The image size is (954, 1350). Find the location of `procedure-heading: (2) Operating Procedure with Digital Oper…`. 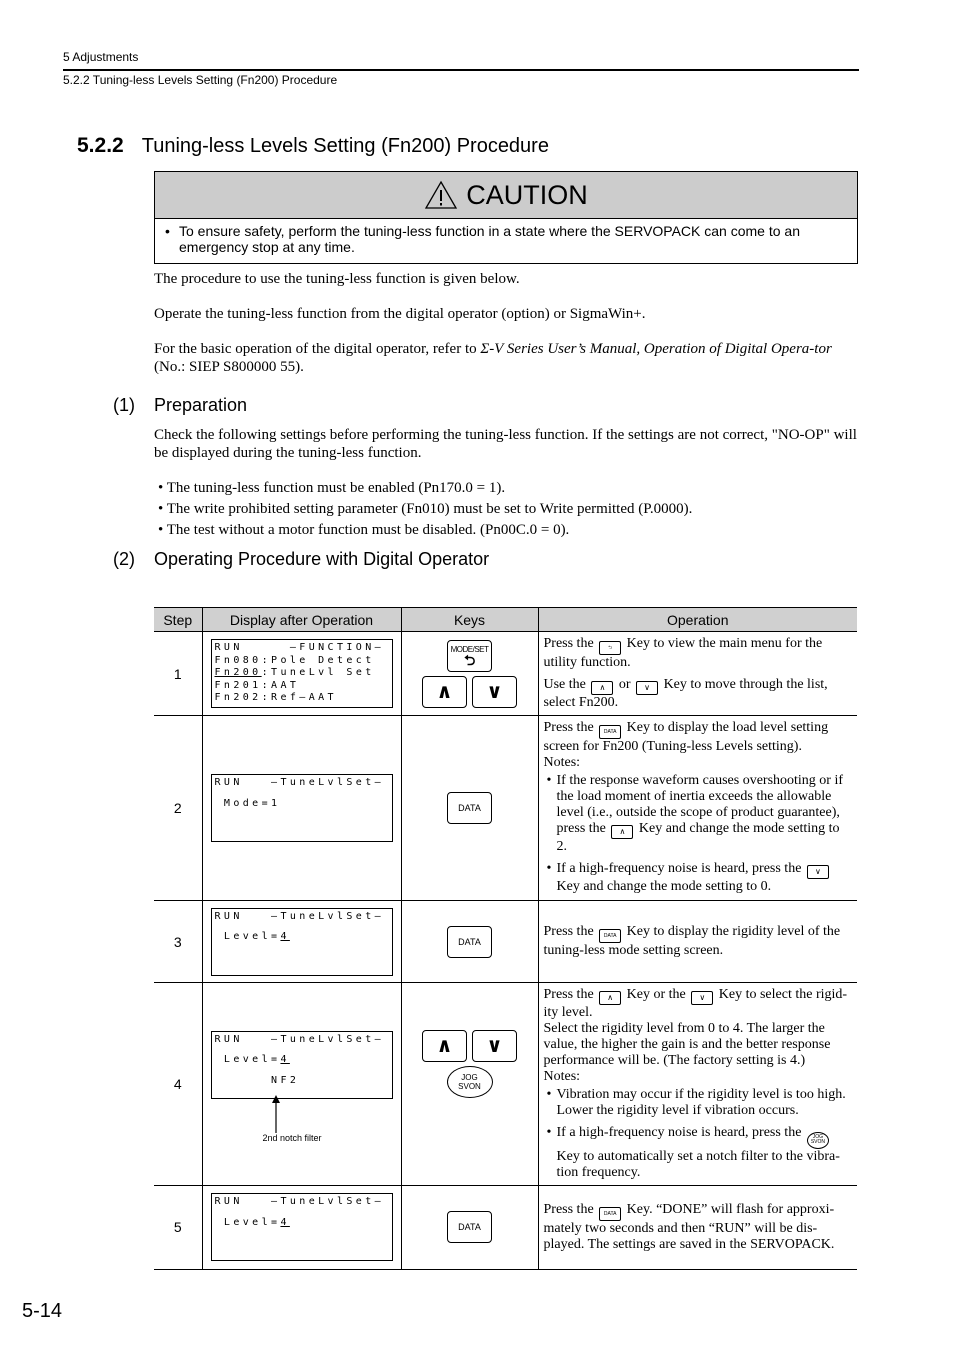

procedure-heading: (2) Operating Procedure with Digital Oper… is located at coordinates (301, 559).